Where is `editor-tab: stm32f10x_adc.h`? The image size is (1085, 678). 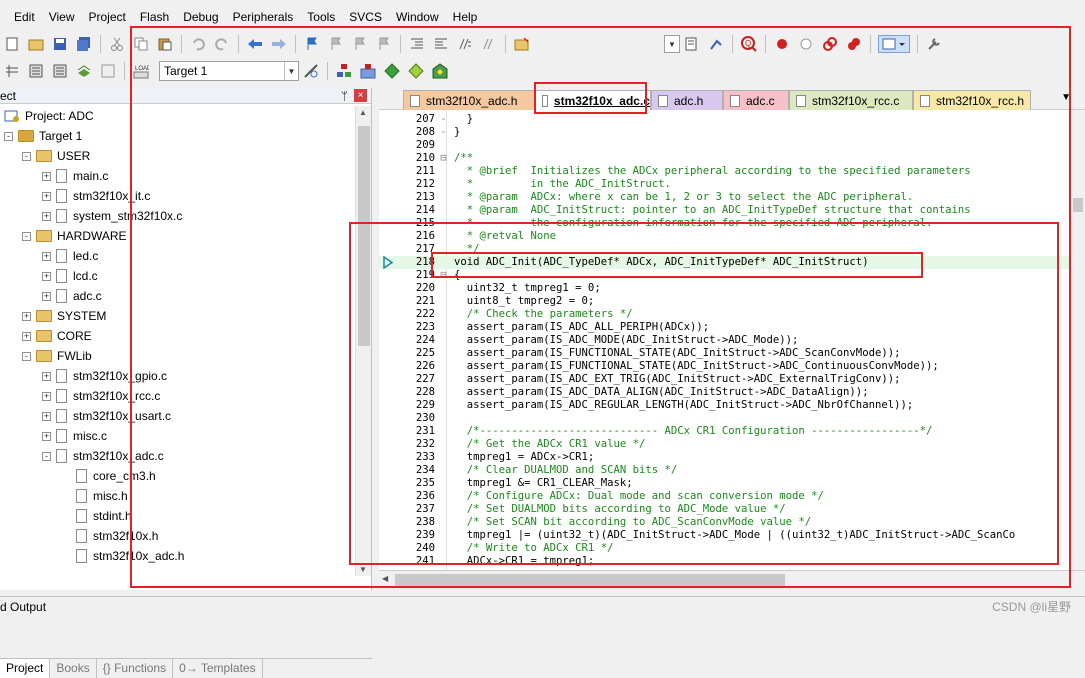
editor-tab: stm32f10x_adc.h is located at coordinates (469, 100).